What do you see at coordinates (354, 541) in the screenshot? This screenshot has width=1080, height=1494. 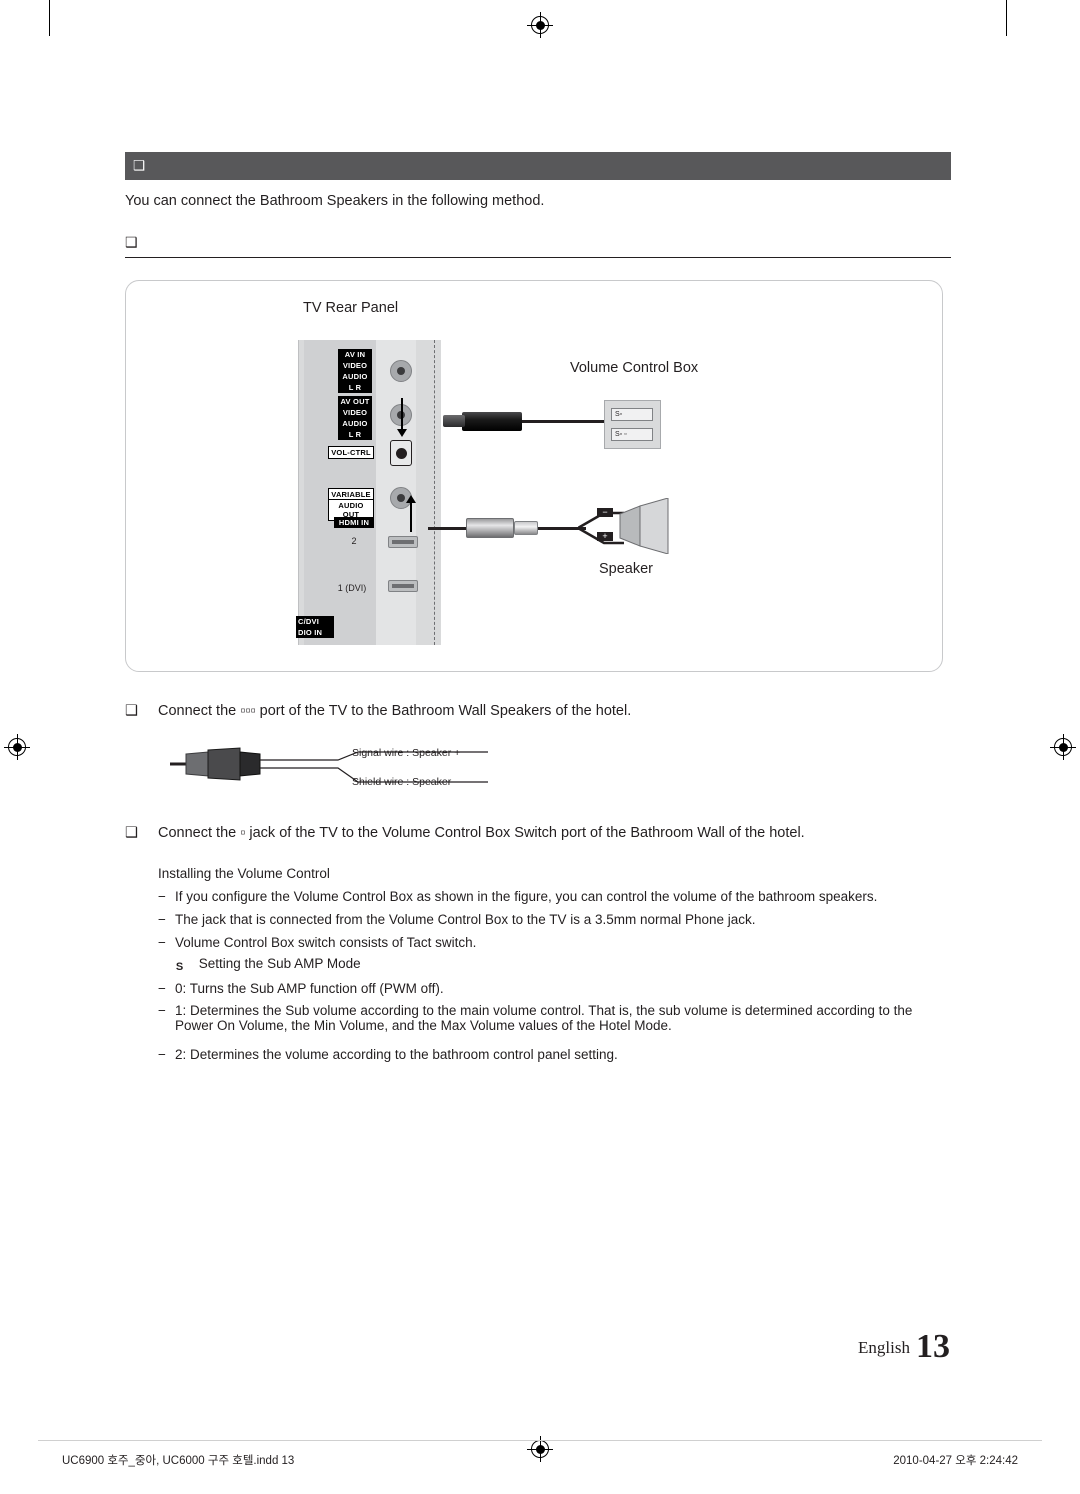 I see `jack-label-hdmi-2: 2` at bounding box center [354, 541].